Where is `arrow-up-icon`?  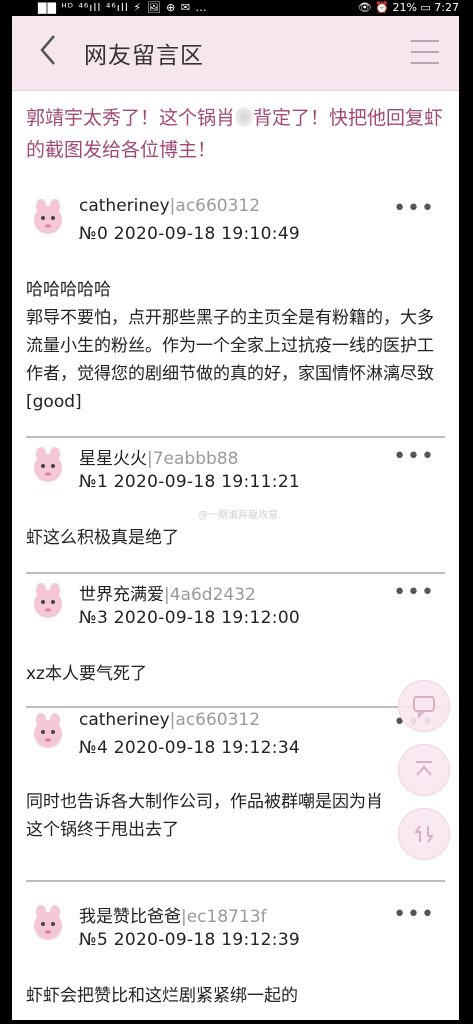
arrow-up-icon is located at coordinates (424, 768).